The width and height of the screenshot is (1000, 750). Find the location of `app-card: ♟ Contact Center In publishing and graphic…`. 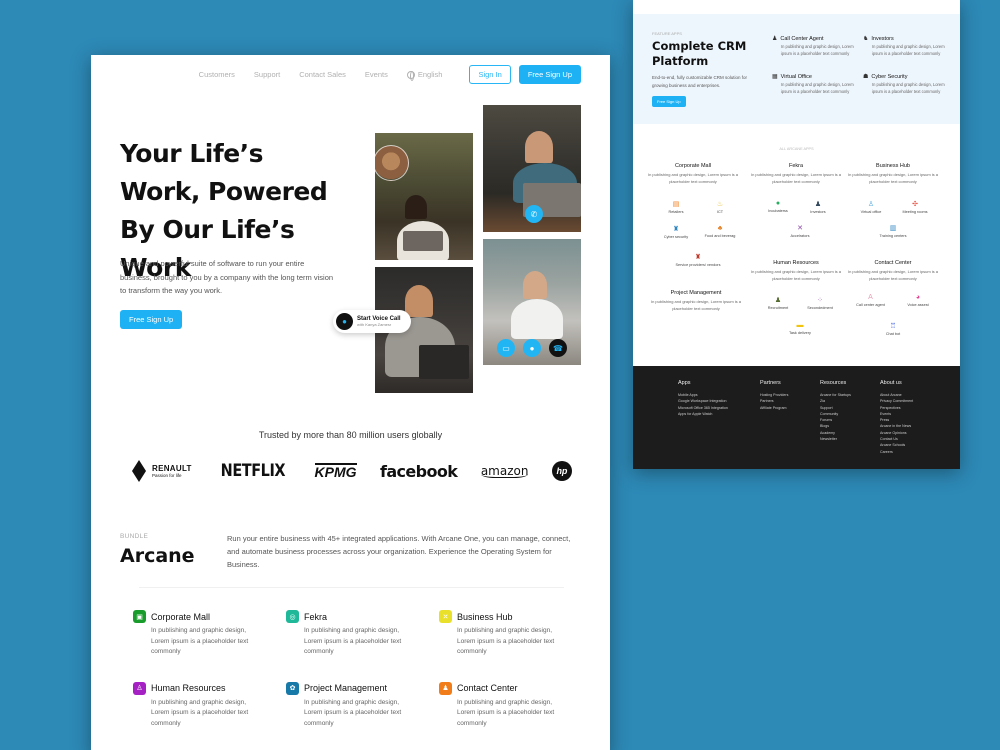

app-card: ♟ Contact Center In publishing and graphic… is located at coordinates (515, 705).